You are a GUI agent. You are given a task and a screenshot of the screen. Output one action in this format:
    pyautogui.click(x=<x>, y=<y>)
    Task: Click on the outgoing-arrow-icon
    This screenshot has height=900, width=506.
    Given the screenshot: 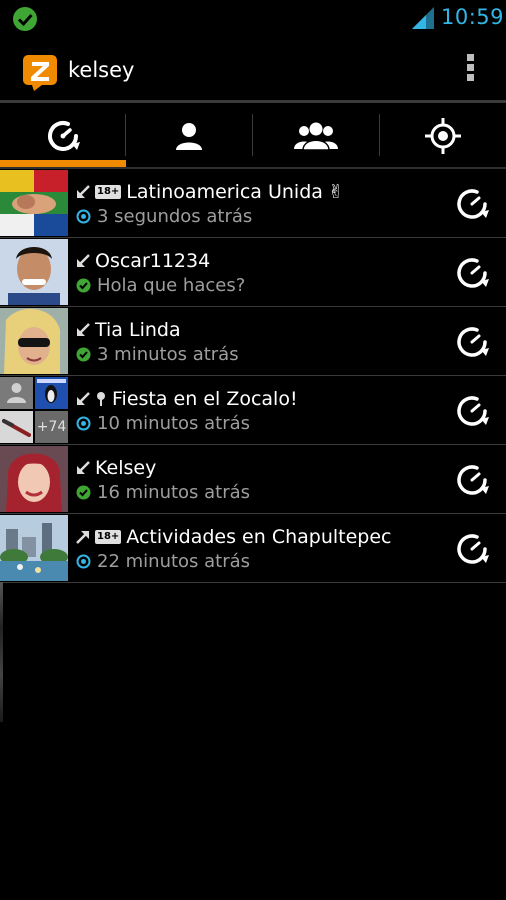 What is the action you would take?
    pyautogui.click(x=82, y=537)
    